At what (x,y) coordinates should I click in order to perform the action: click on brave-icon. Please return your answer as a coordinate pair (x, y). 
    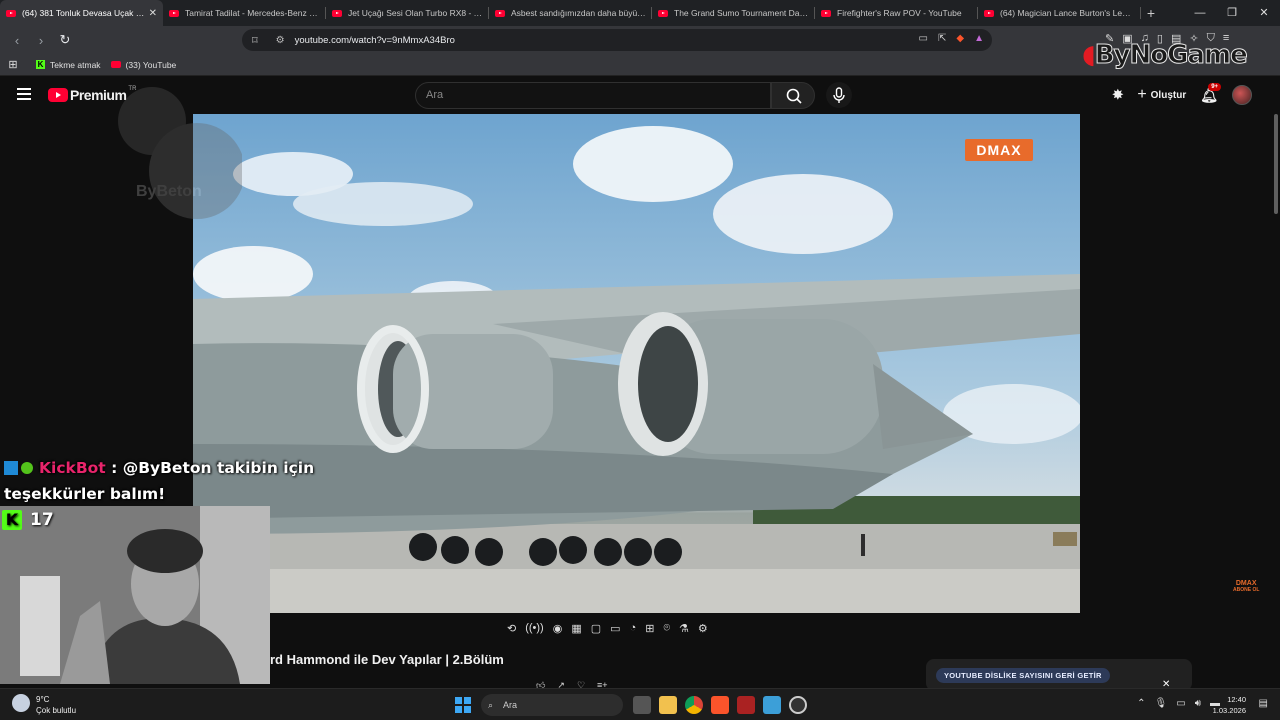
    Looking at the image, I should click on (720, 705).